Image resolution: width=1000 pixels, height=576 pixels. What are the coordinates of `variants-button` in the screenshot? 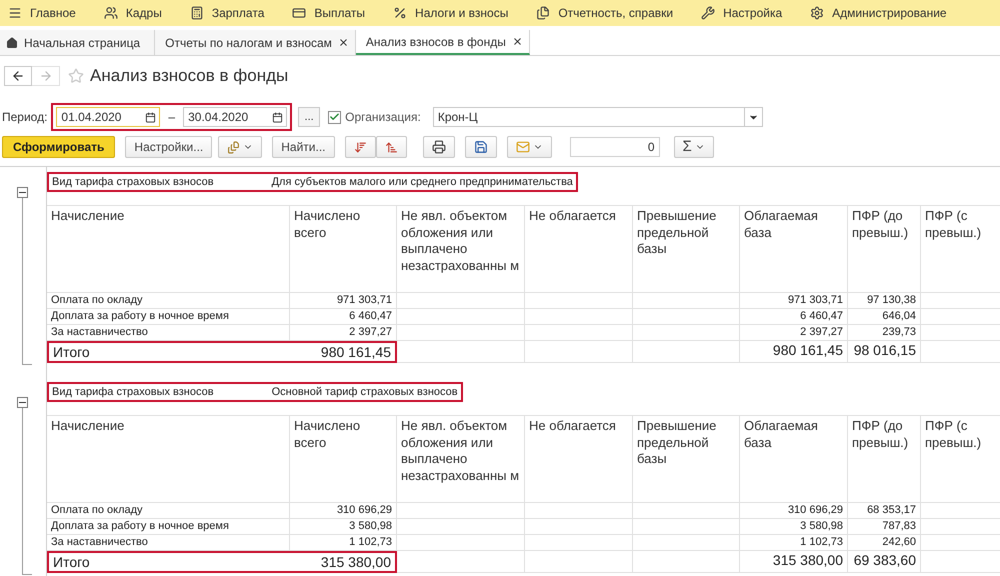 It's located at (240, 147).